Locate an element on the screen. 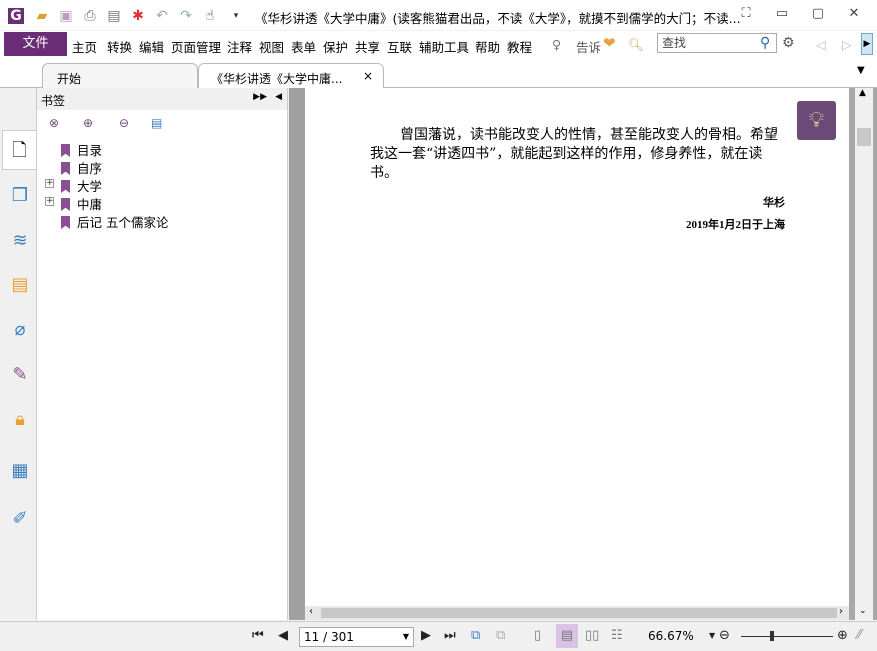  menu-convert: 转换 is located at coordinates (119, 46).